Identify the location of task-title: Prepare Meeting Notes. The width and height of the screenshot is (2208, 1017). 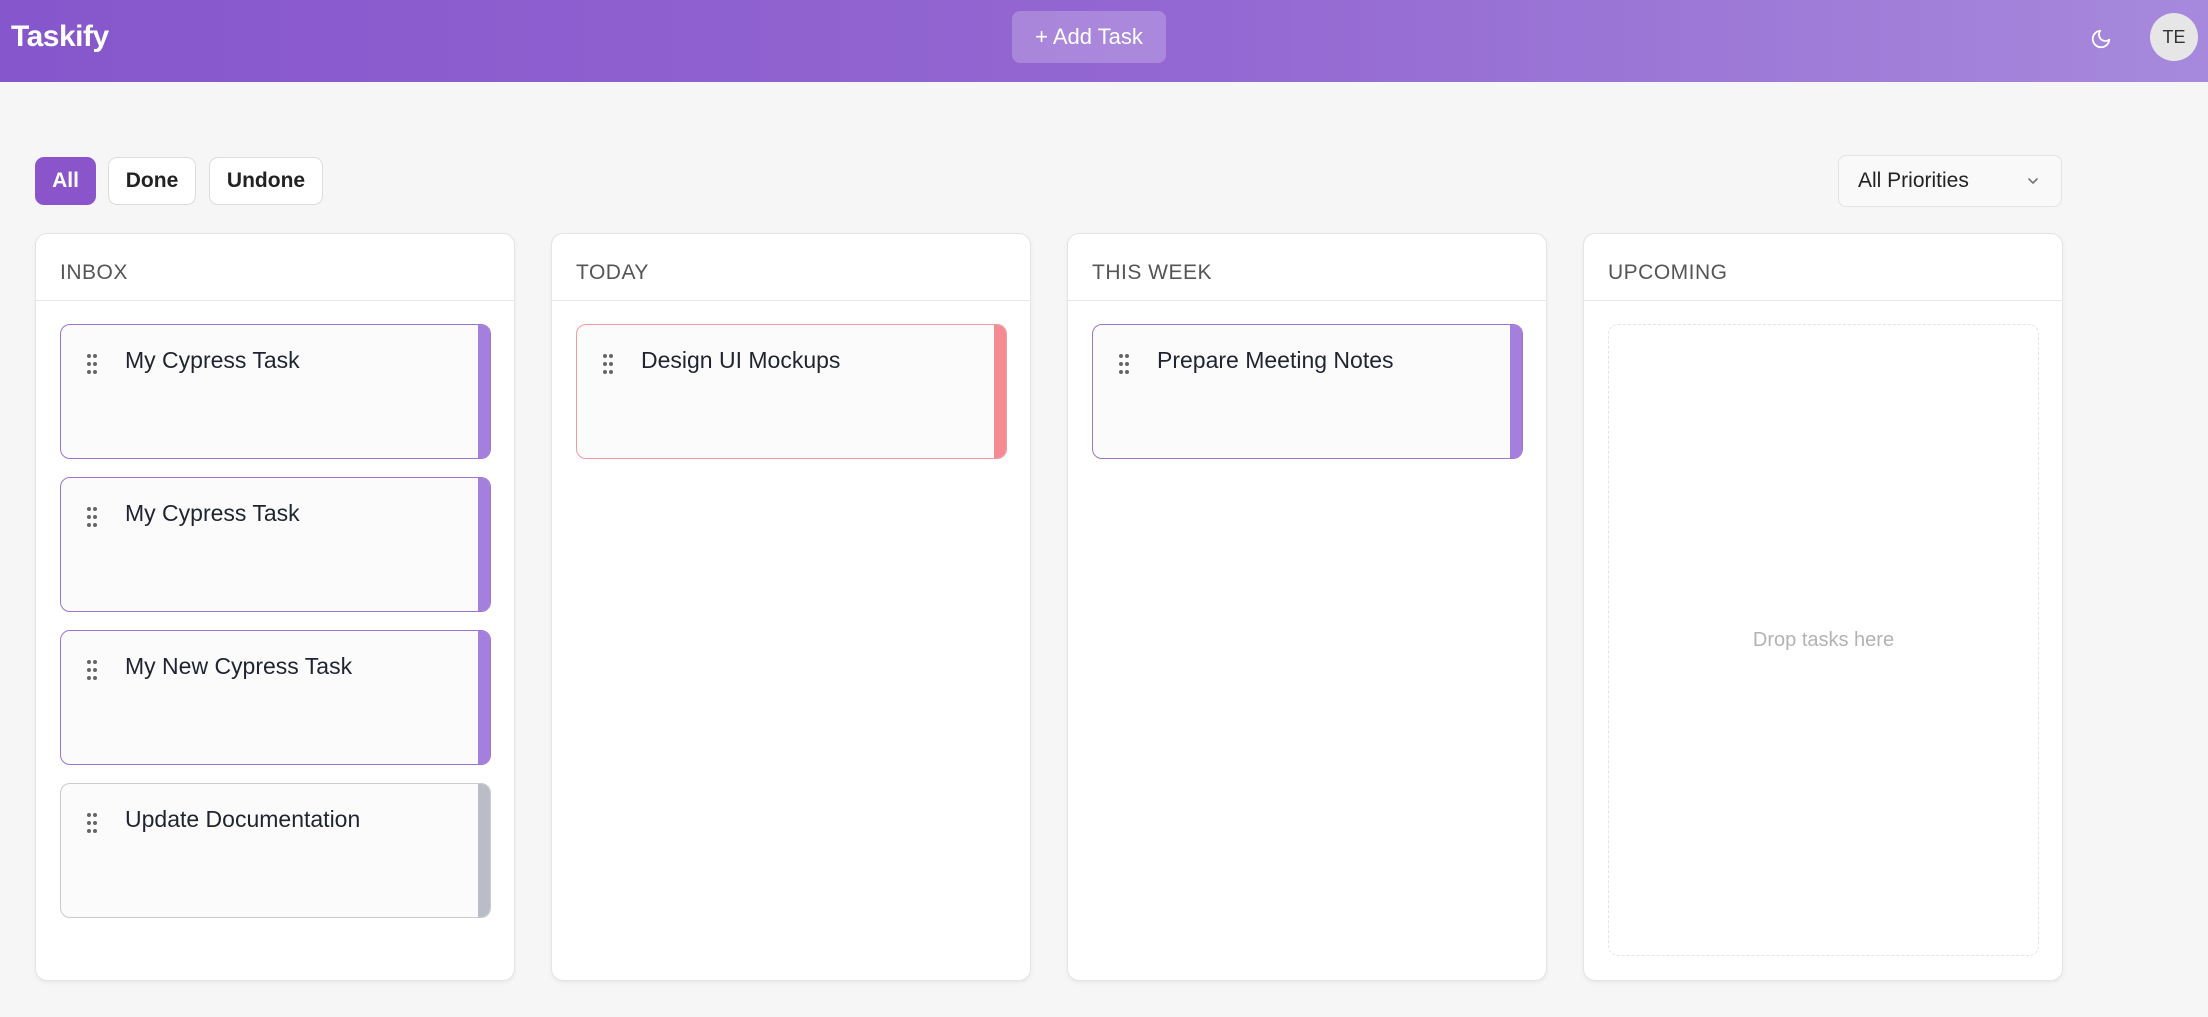
(1275, 360).